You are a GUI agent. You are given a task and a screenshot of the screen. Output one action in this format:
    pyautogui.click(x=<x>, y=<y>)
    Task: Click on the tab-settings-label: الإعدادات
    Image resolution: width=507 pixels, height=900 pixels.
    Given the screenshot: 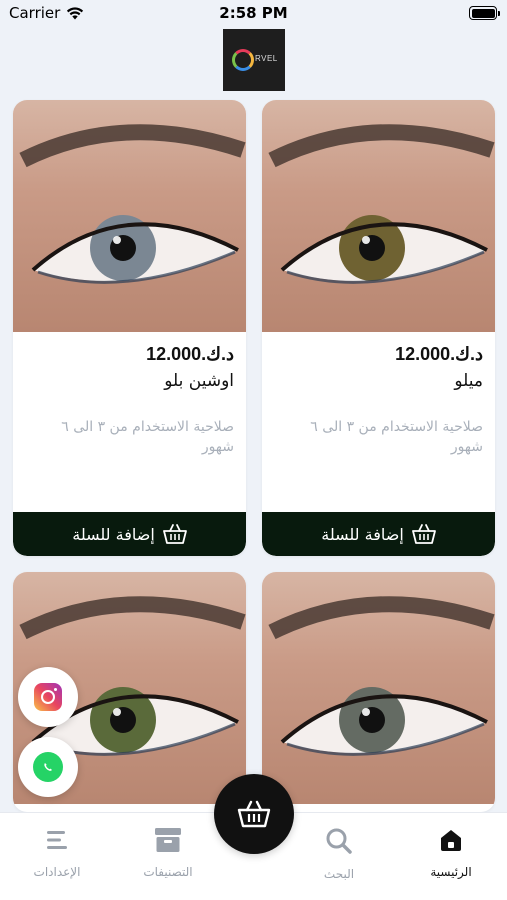 What is the action you would take?
    pyautogui.click(x=57, y=872)
    